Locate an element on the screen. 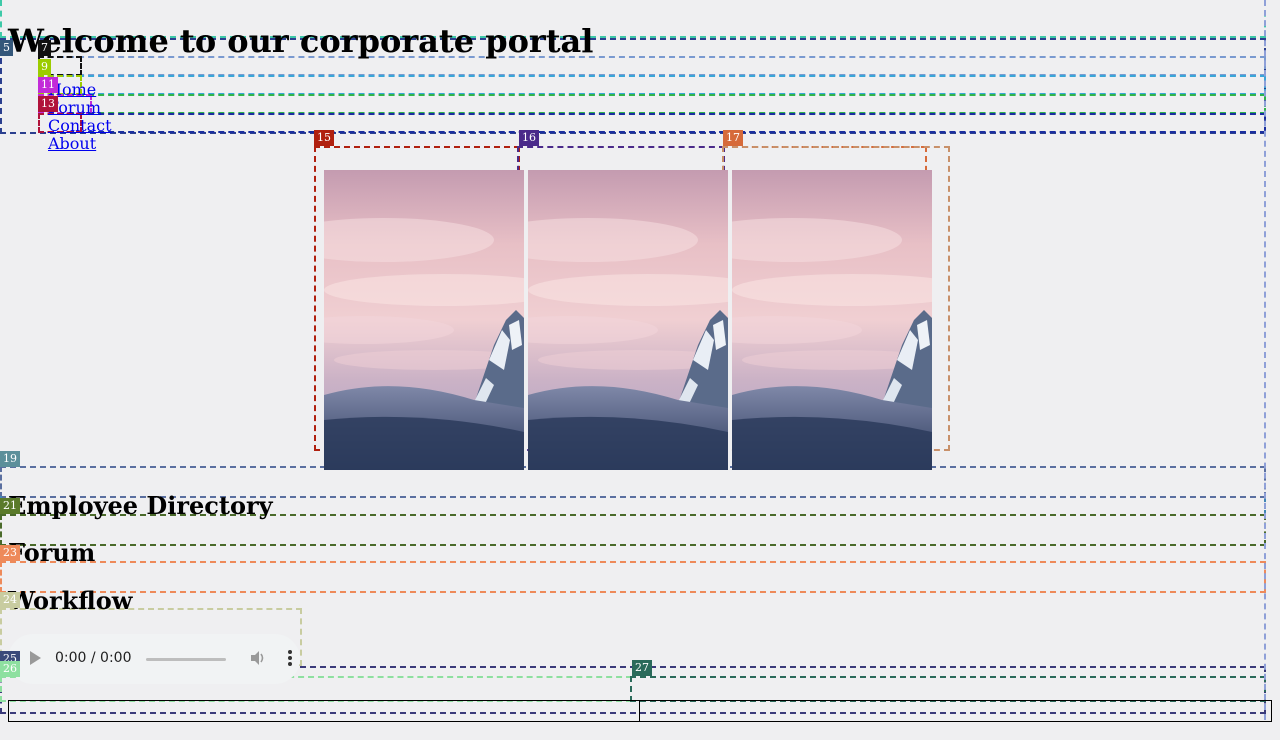  annotation-tag: 27 is located at coordinates (642, 668).